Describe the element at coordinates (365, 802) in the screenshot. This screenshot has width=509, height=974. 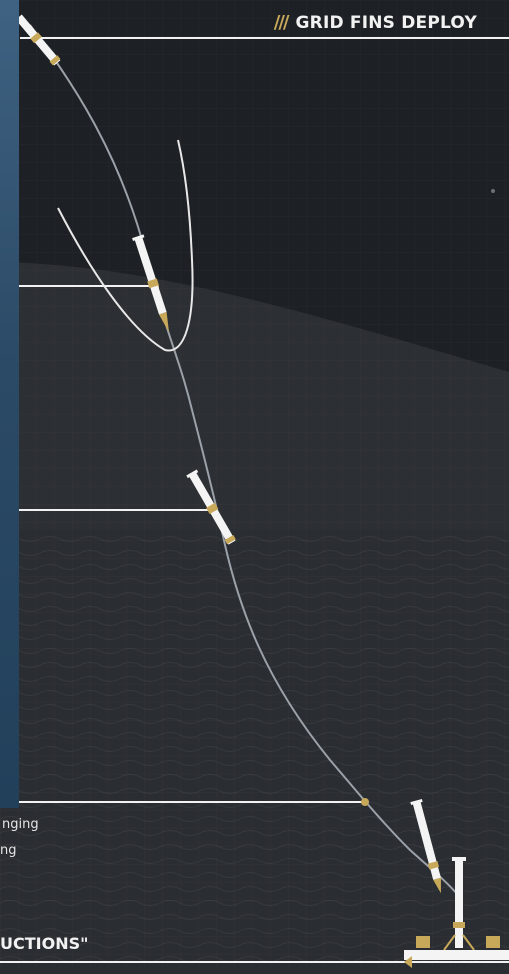
I see `checkpoint-dot-icon` at that location.